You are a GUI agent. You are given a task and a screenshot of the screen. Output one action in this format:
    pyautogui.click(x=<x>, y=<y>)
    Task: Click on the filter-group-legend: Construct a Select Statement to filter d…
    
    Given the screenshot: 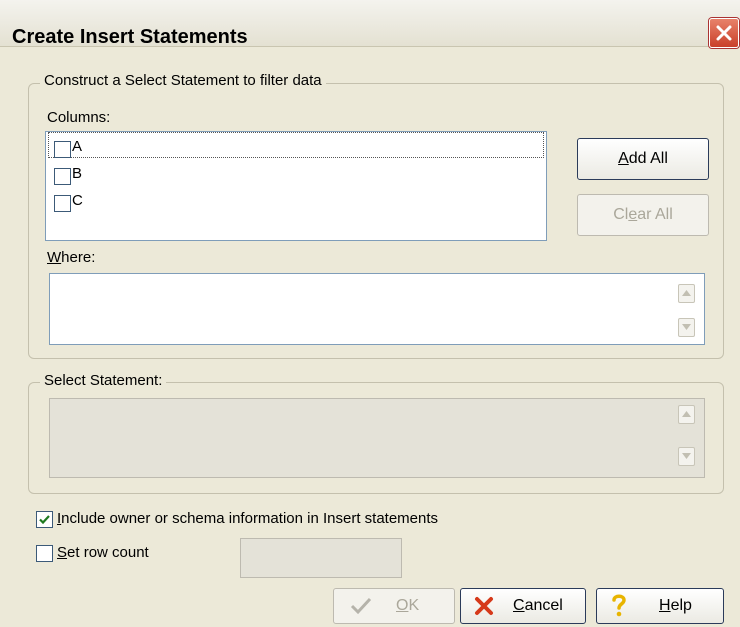 What is the action you would take?
    pyautogui.click(x=183, y=80)
    